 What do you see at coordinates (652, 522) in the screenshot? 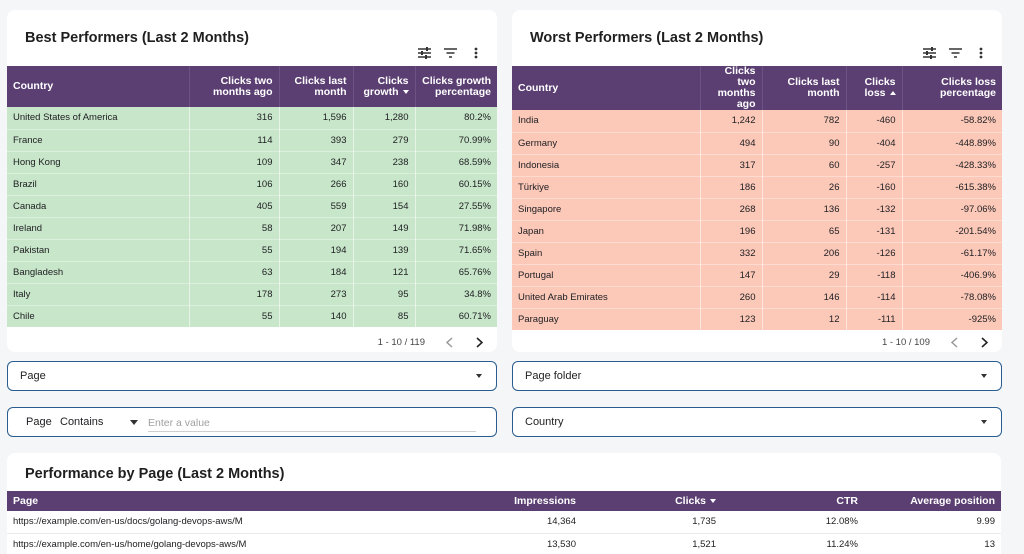
I see `cell-value: 1,735` at bounding box center [652, 522].